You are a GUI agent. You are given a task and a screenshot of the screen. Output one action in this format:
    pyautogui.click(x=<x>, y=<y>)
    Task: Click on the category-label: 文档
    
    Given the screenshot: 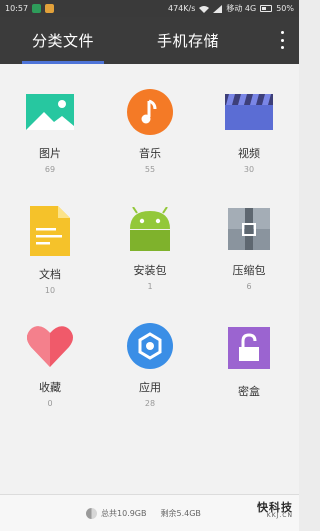 What is the action you would take?
    pyautogui.click(x=50, y=274)
    